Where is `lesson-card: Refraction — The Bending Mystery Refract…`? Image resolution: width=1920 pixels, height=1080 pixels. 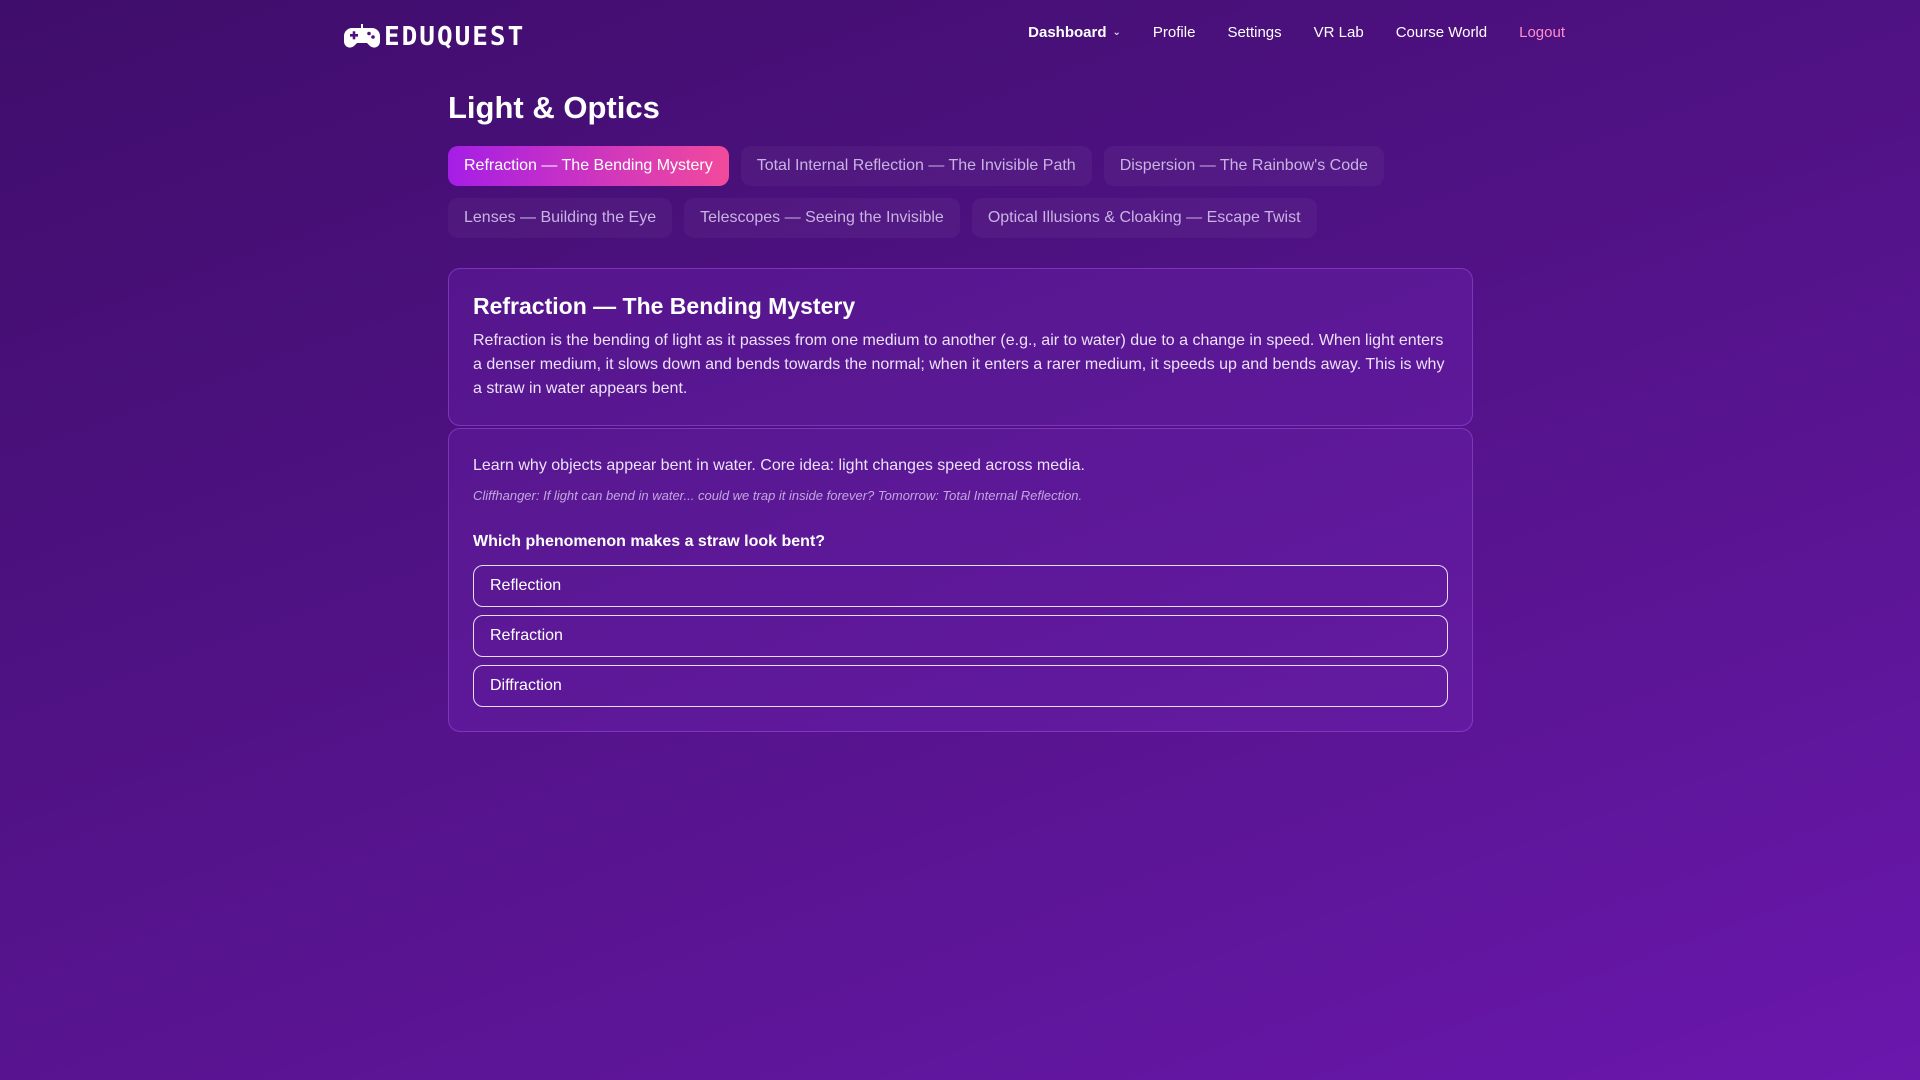
lesson-card: Refraction — The Bending Mystery Refract… is located at coordinates (960, 347).